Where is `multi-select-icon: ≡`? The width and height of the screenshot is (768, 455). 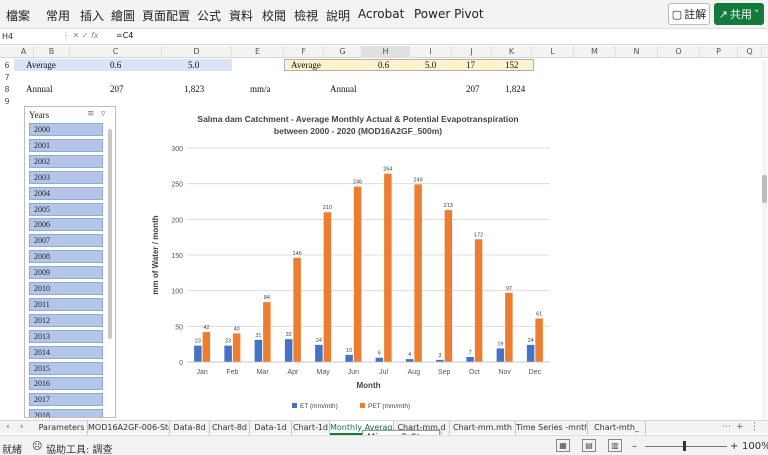 multi-select-icon: ≡ is located at coordinates (91, 114).